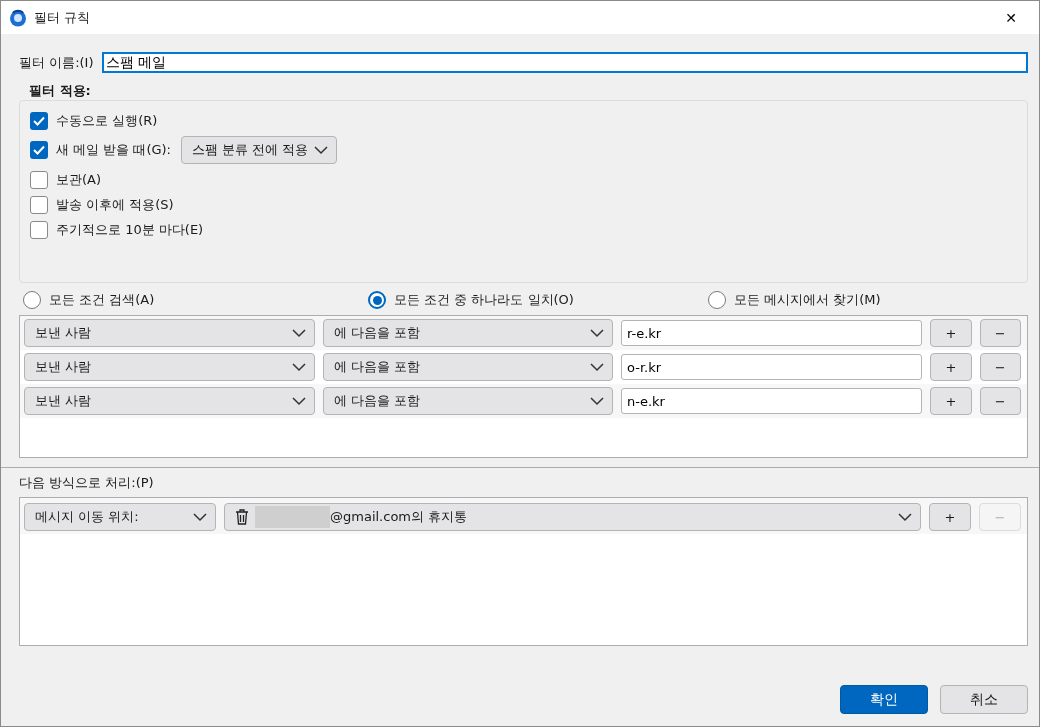 This screenshot has width=1040, height=727. What do you see at coordinates (572, 517) in the screenshot?
I see `folder-dropdown: @gmail.com의 휴지통` at bounding box center [572, 517].